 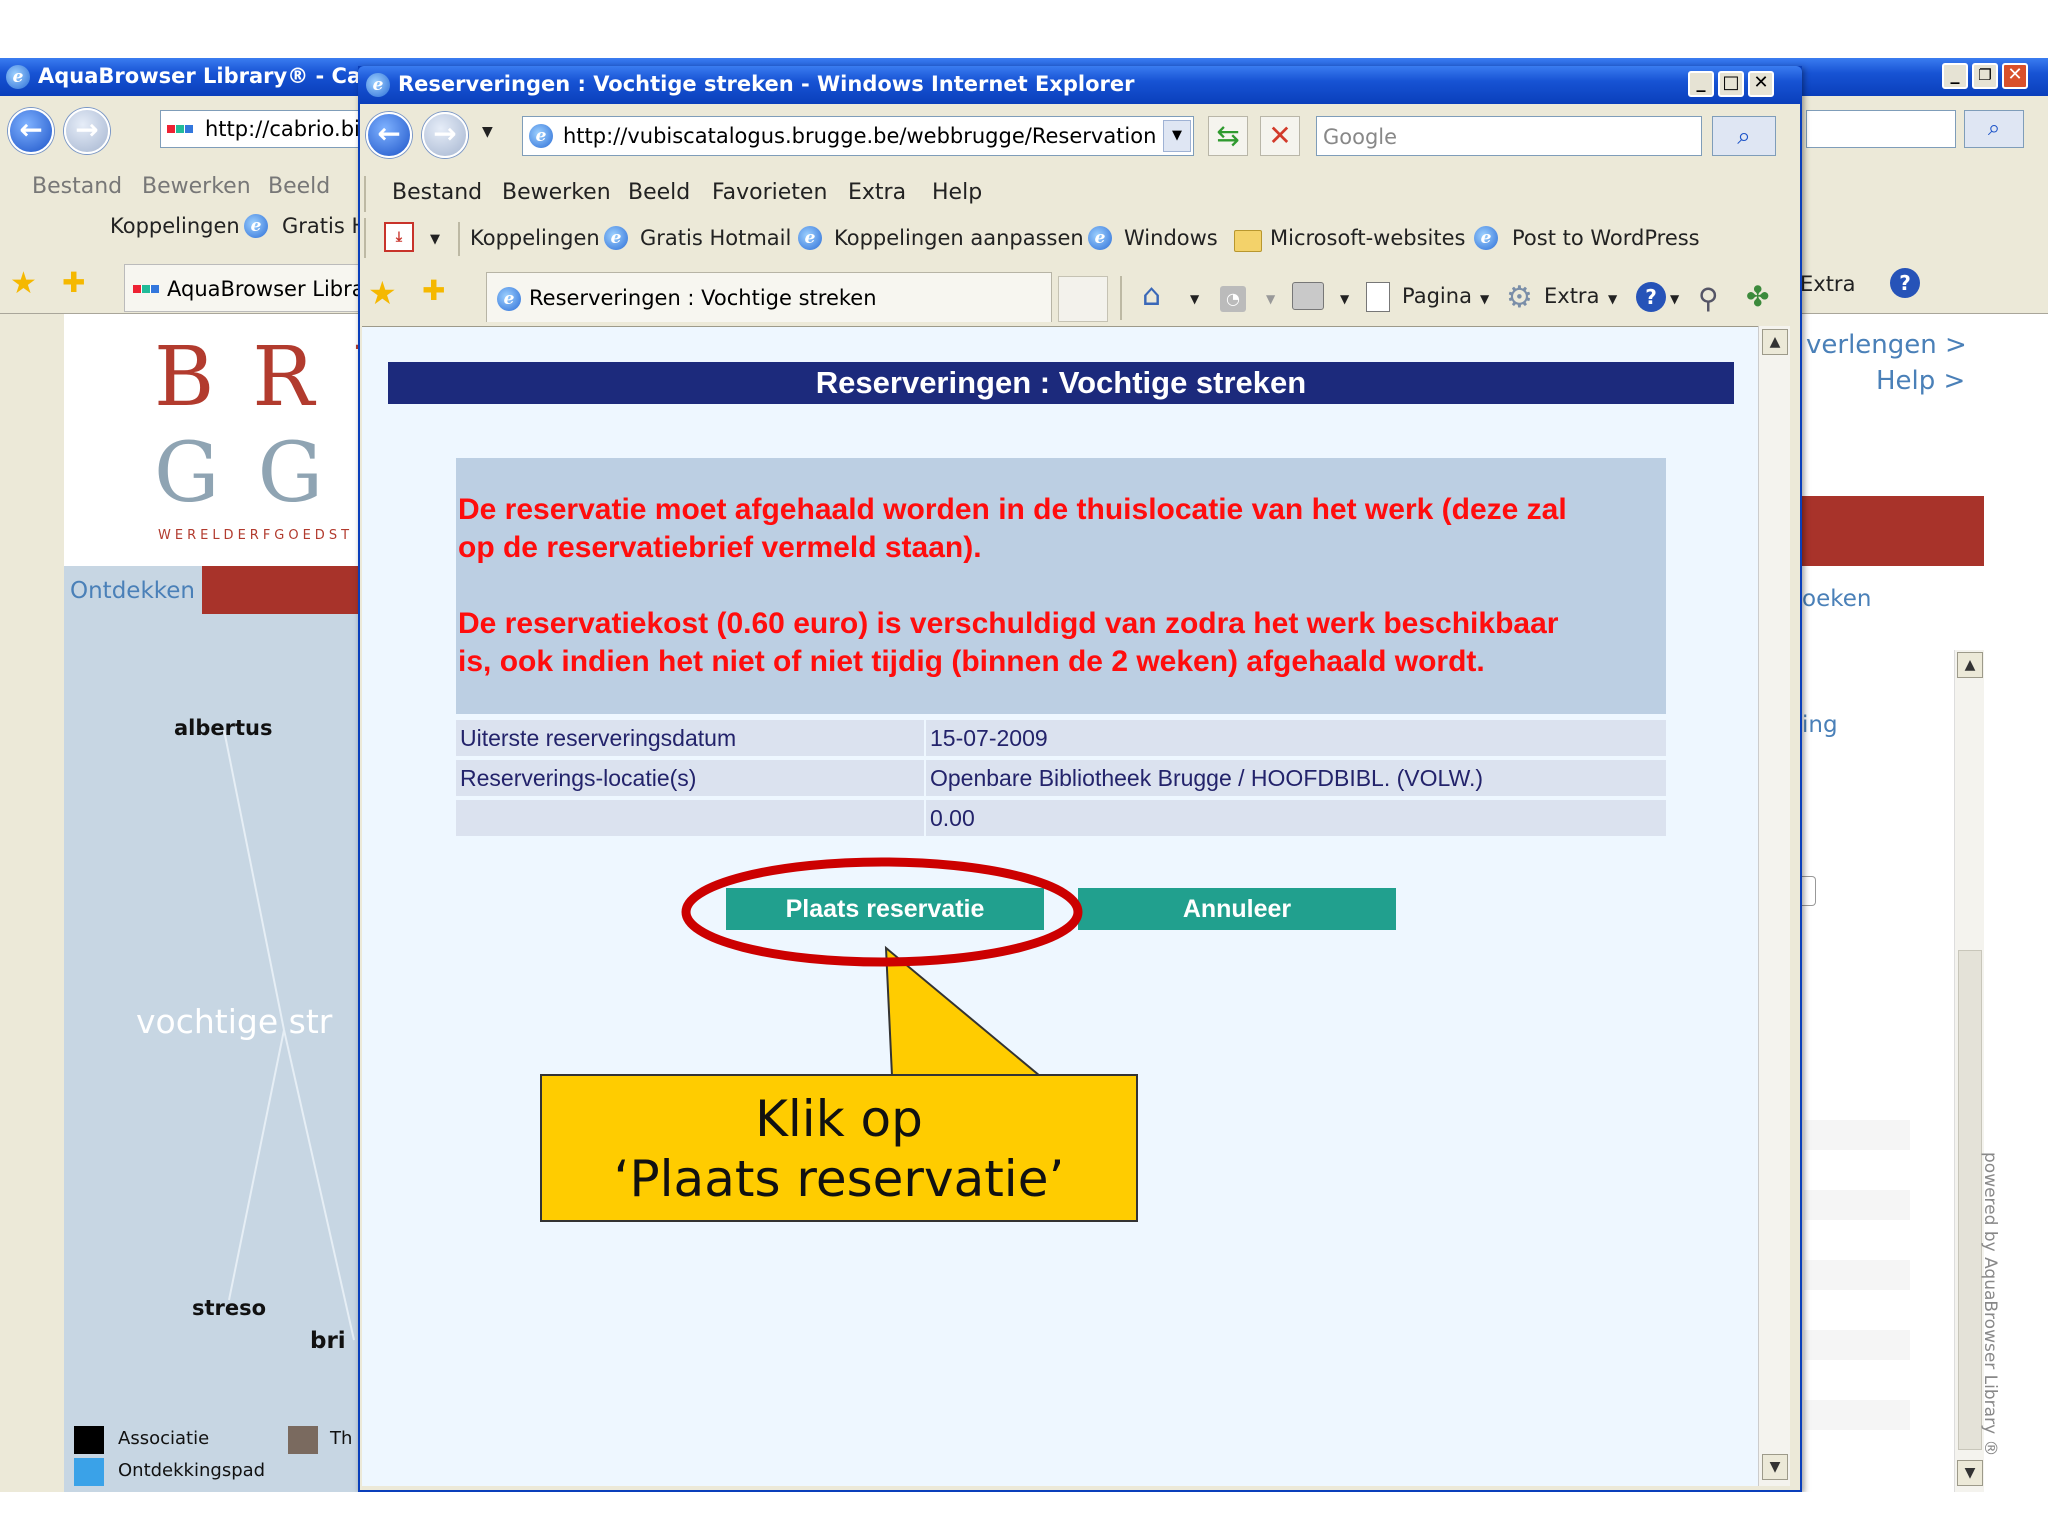 I want to click on annotation-overlay, so click(x=882, y=967).